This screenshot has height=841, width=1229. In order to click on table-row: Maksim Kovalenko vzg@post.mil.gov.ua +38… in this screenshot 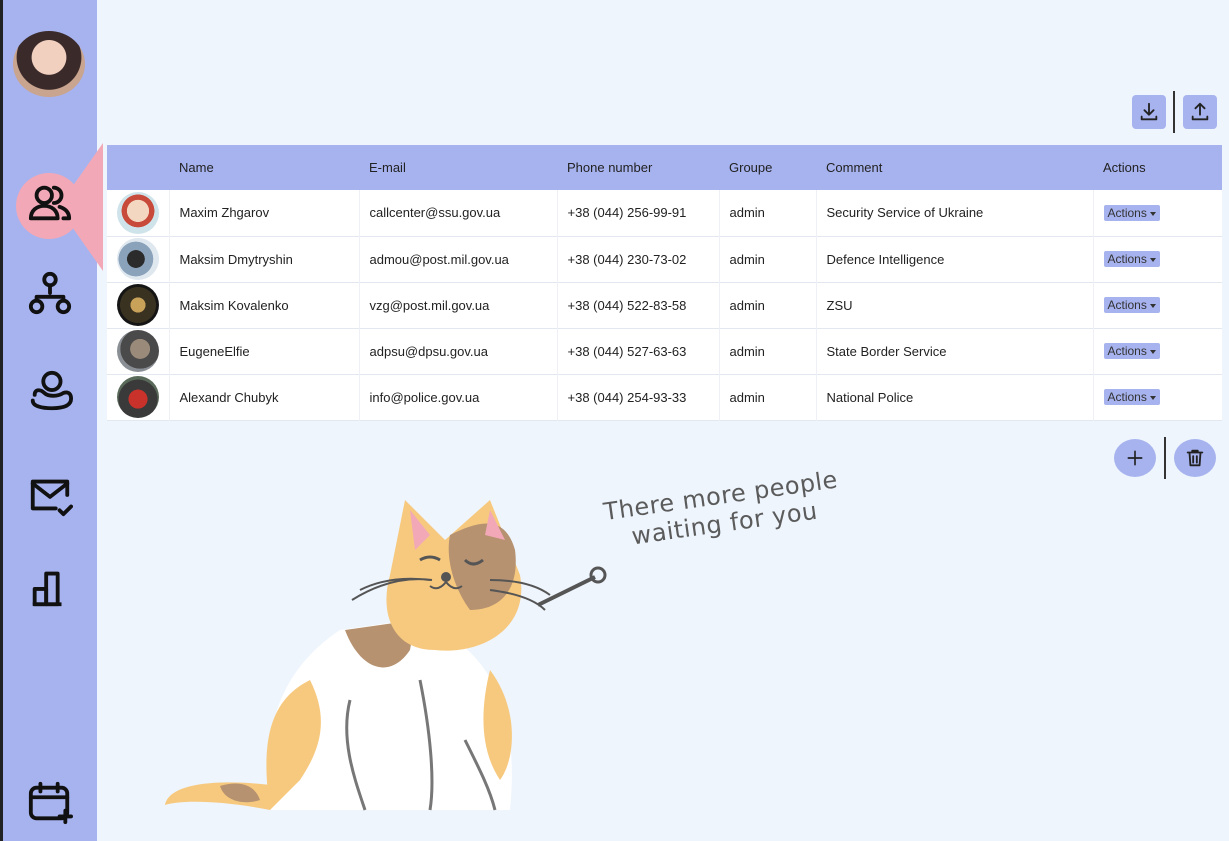, I will do `click(664, 305)`.